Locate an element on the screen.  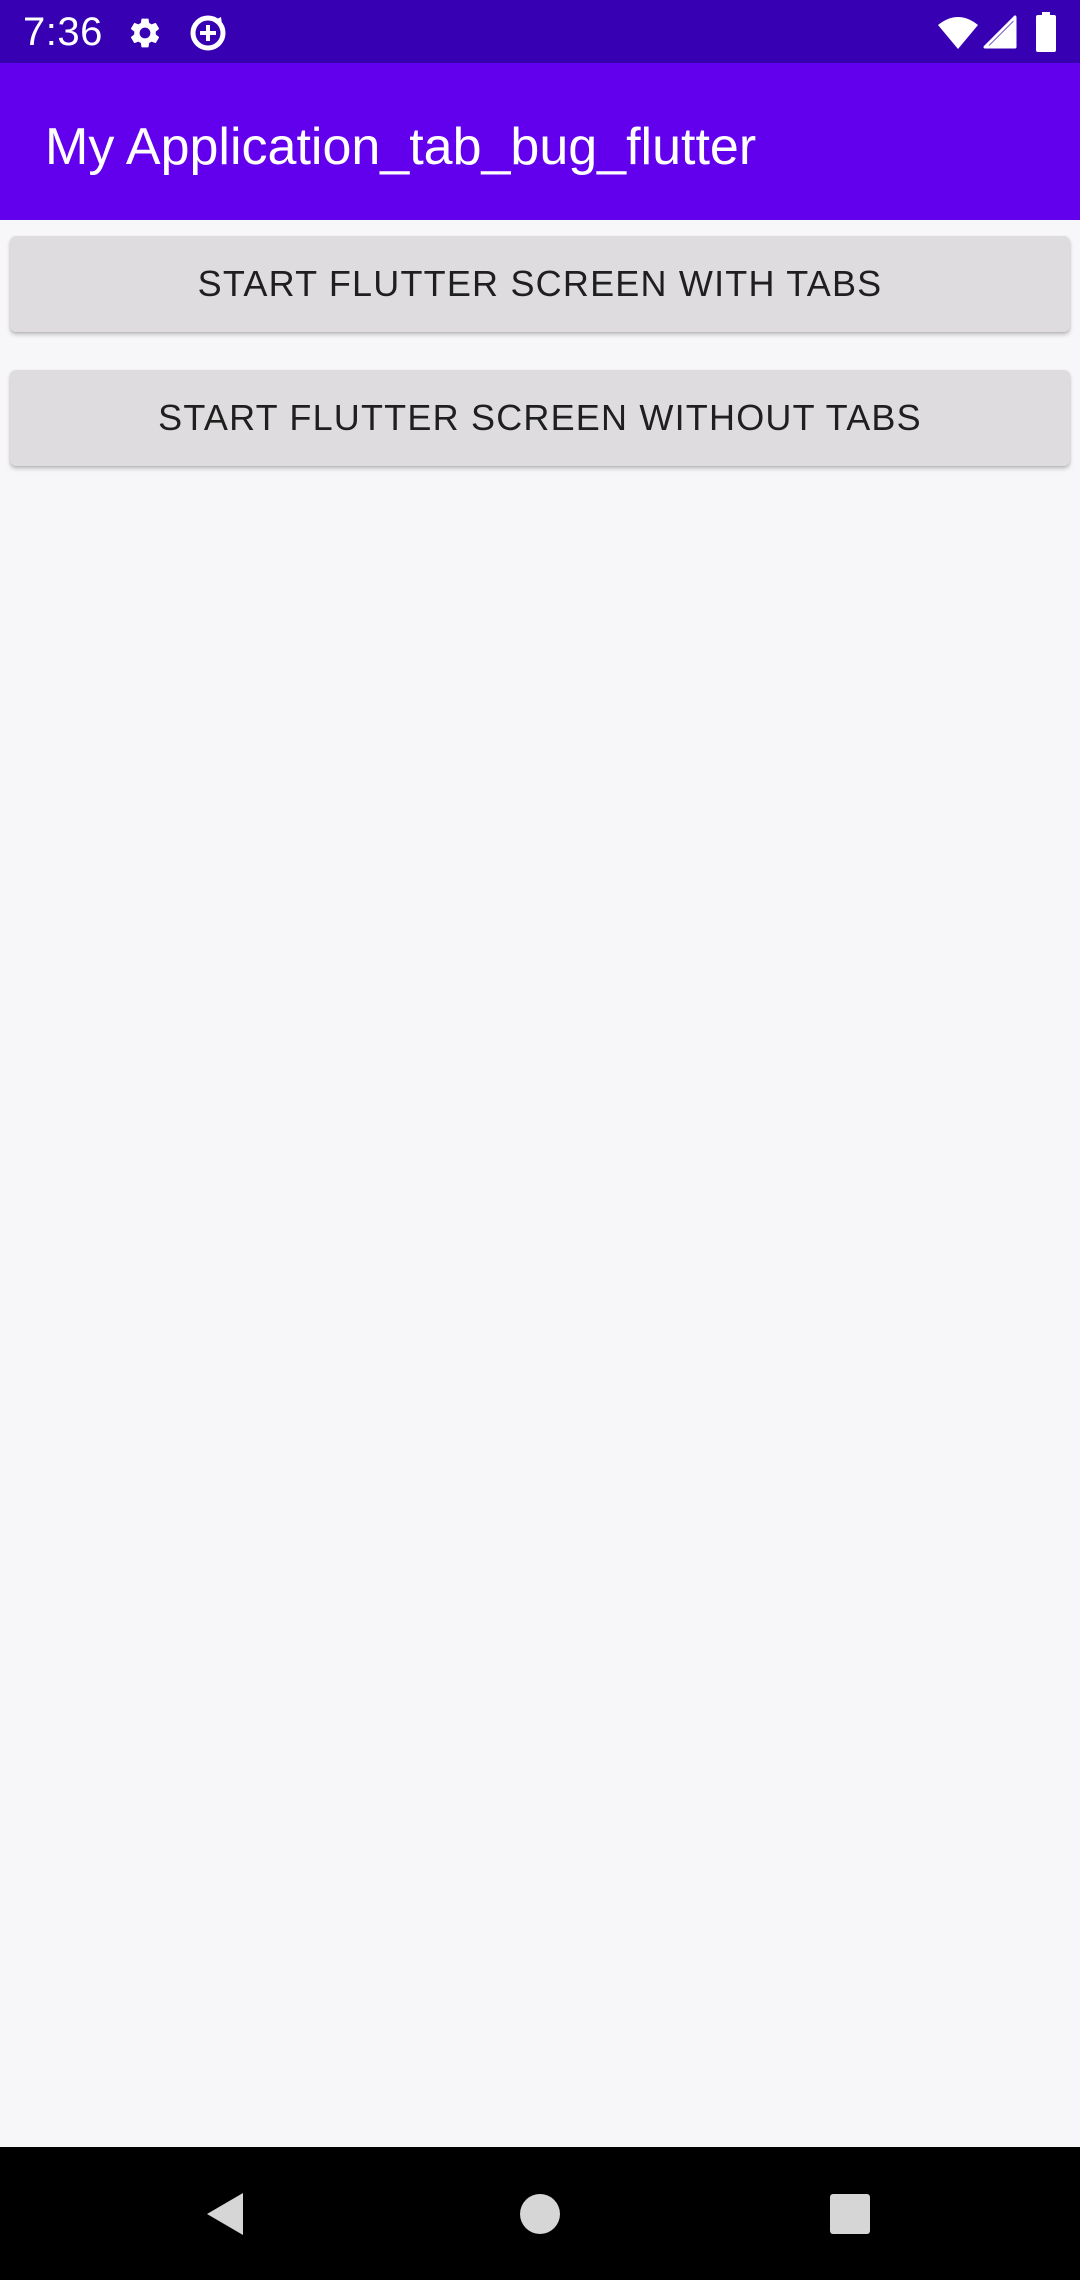
start-flutter-without-tabs-button: START FLUTTER SCREEN WITHOUT TABS is located at coordinates (540, 418).